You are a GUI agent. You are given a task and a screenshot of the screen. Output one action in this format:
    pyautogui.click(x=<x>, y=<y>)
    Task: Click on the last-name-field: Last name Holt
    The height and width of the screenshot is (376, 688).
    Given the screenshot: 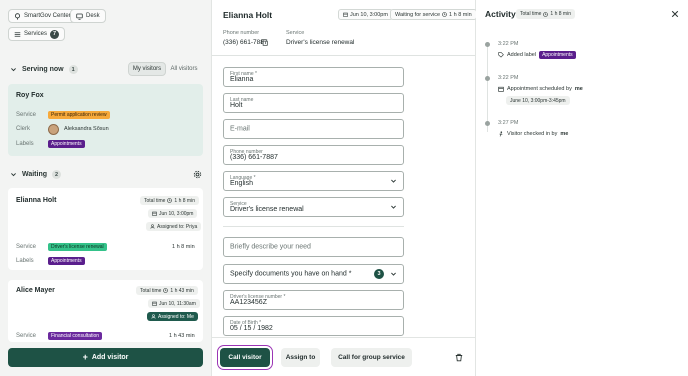 What is the action you would take?
    pyautogui.click(x=313, y=103)
    